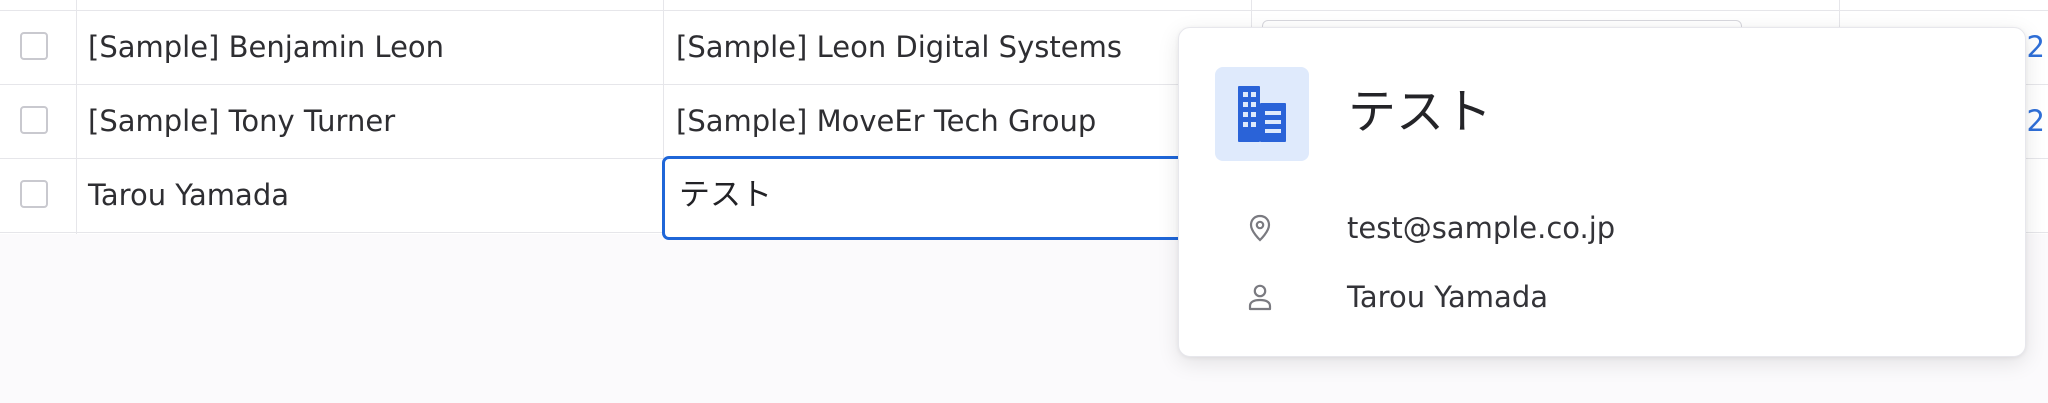  Describe the element at coordinates (1603, 297) in the screenshot. I see `popup-contact-row: Tarou Yamada` at that location.